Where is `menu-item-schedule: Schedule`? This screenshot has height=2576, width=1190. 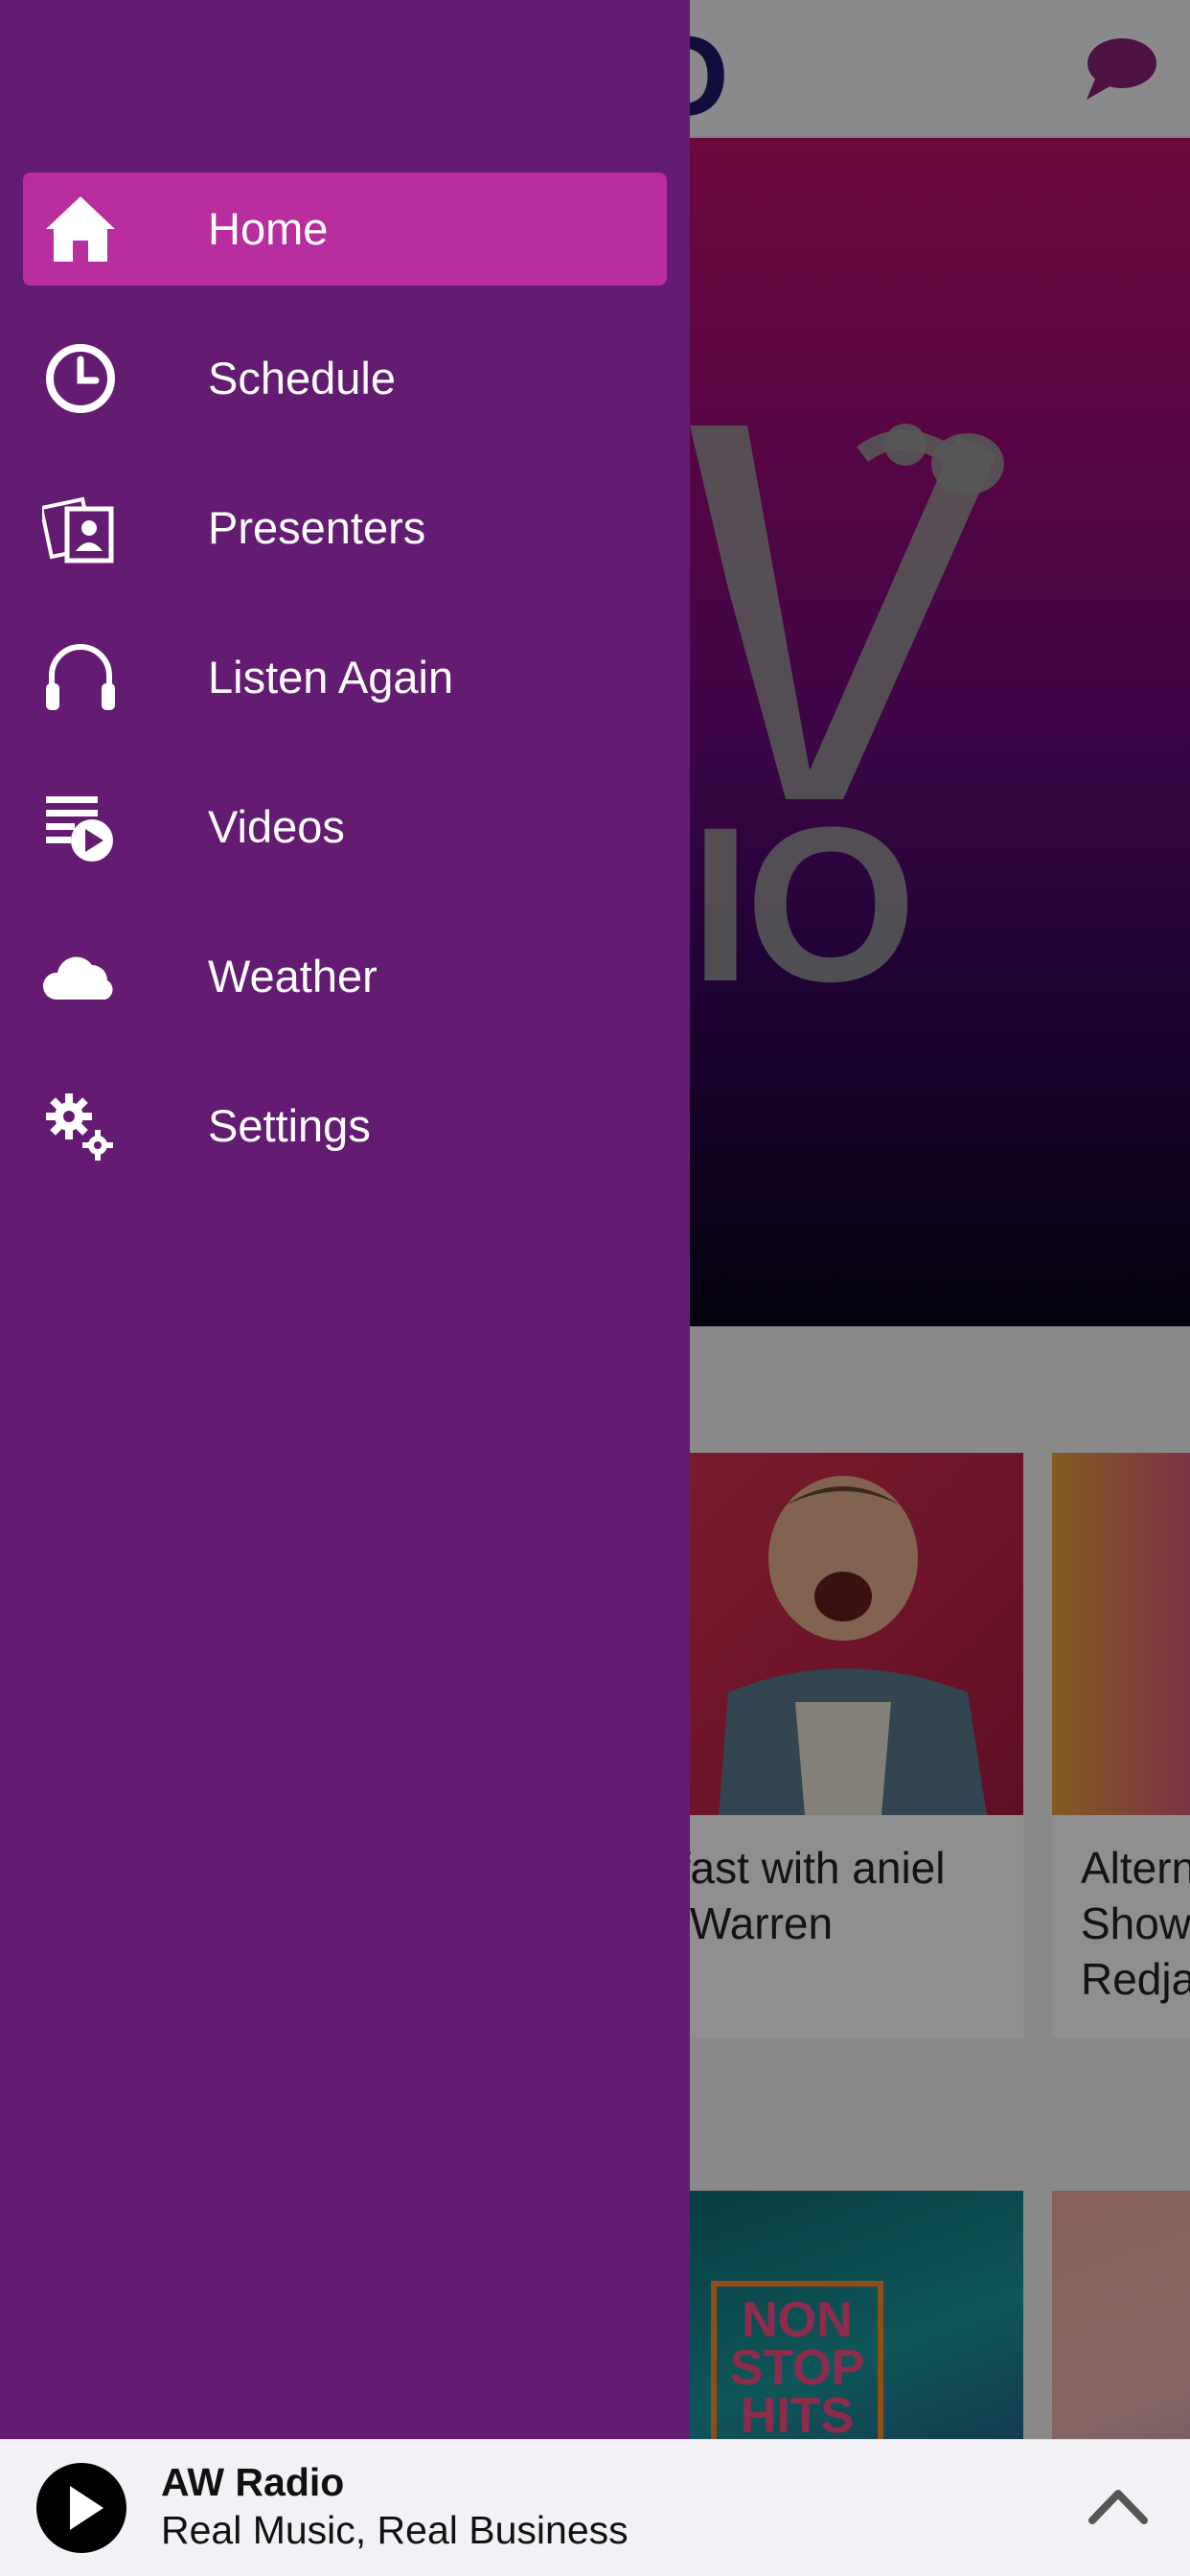 menu-item-schedule: Schedule is located at coordinates (345, 378).